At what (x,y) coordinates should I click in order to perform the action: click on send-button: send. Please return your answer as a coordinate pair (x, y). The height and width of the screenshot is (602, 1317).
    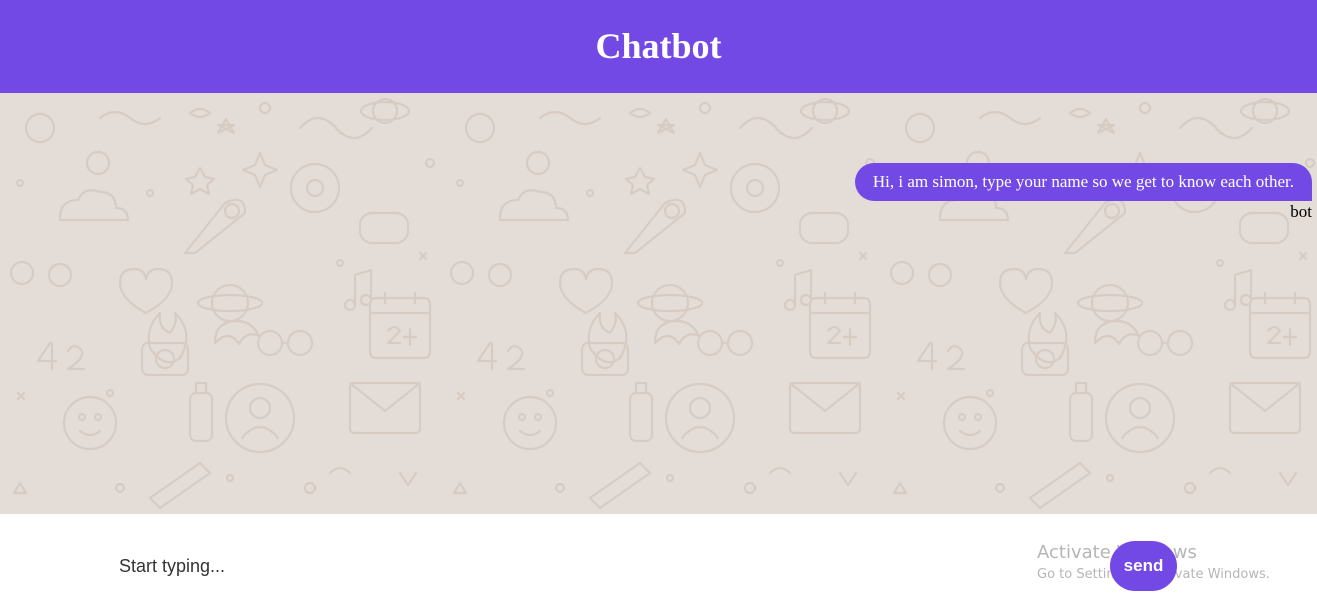
    Looking at the image, I should click on (1143, 566).